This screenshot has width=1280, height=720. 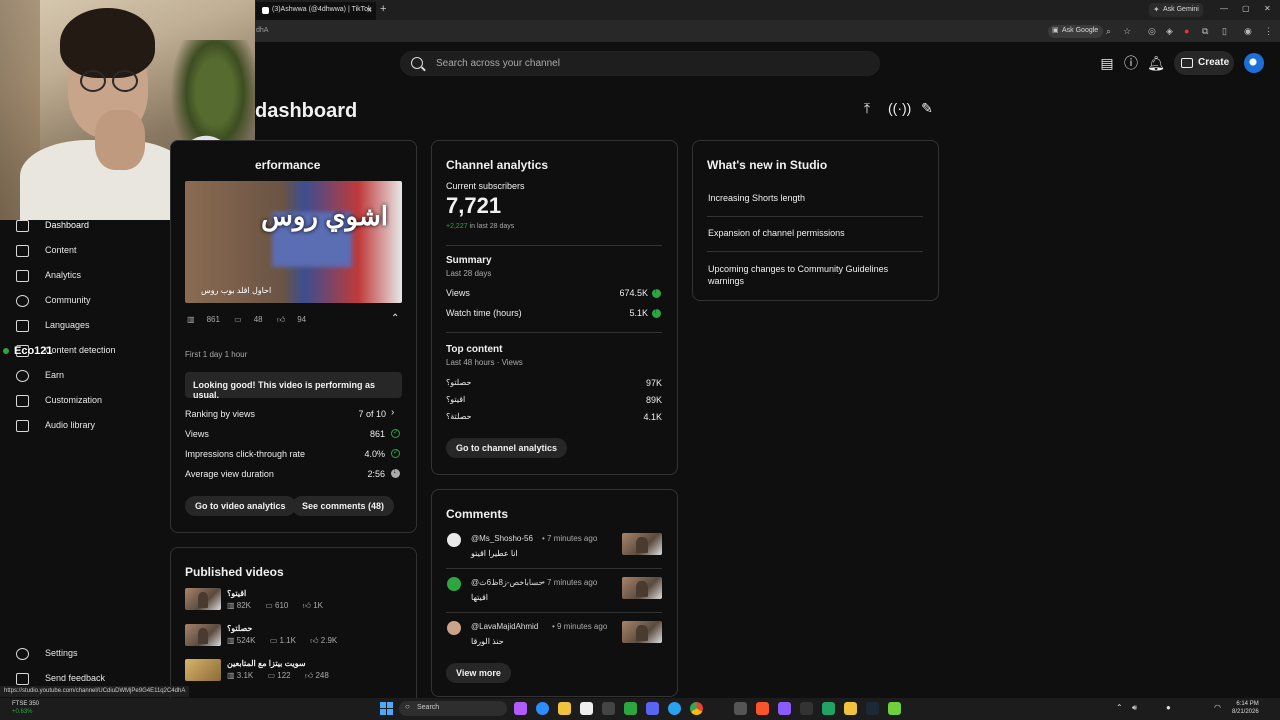 I want to click on taskbar-search: Search, so click(x=453, y=708).